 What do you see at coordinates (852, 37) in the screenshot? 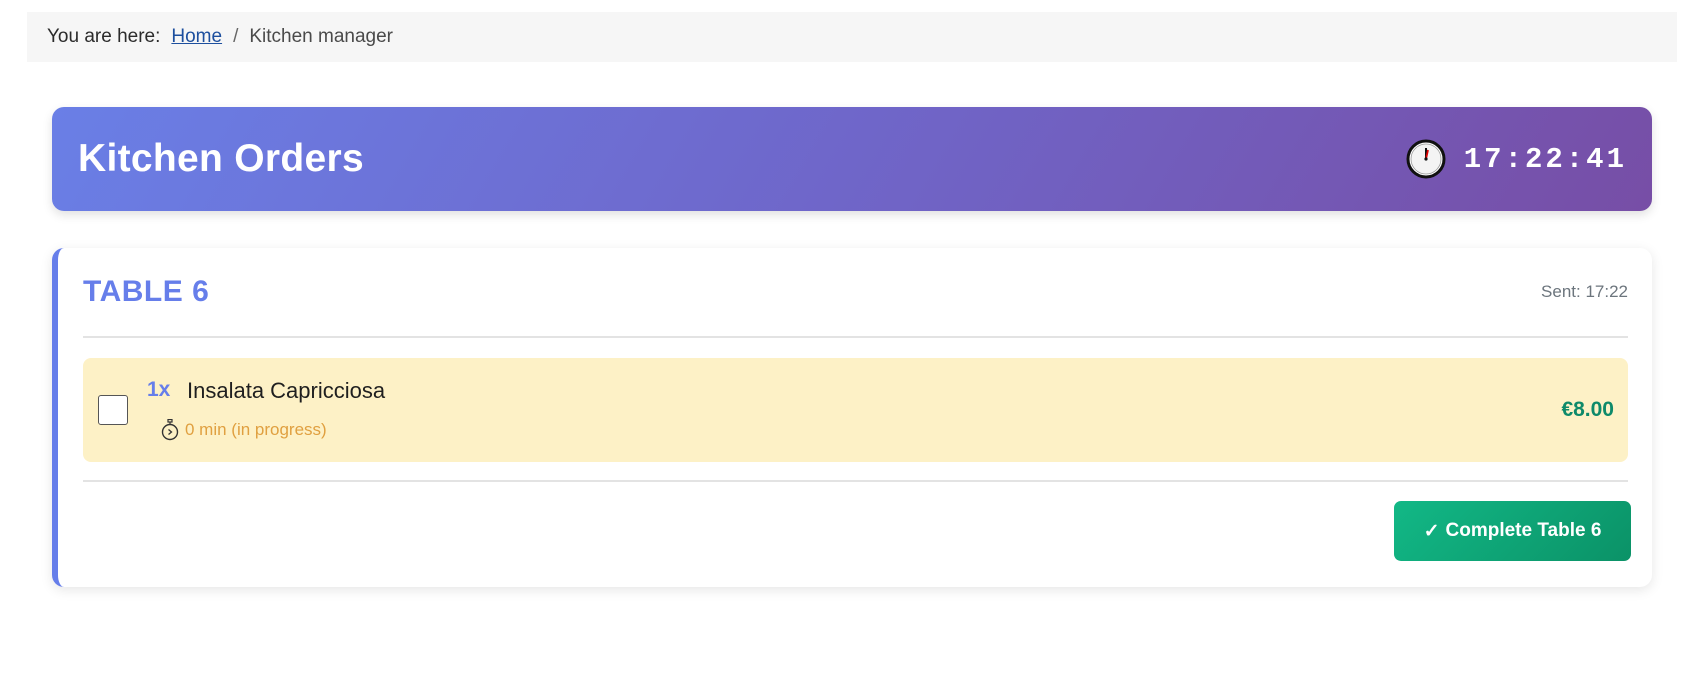
I see `breadcrumb: You are here: Home / Kitchen manager` at bounding box center [852, 37].